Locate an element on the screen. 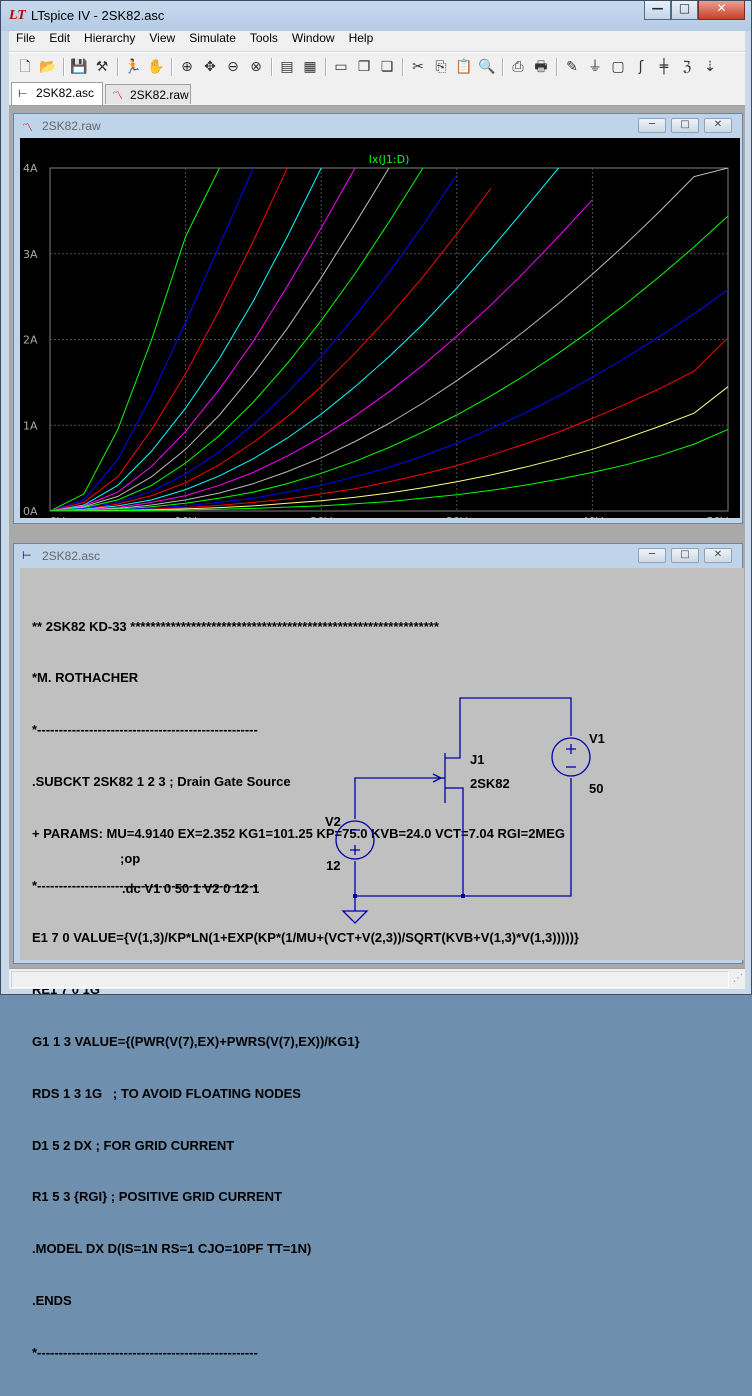 This screenshot has height=1396, width=752. drain-wire is located at coordinates (515, 716).